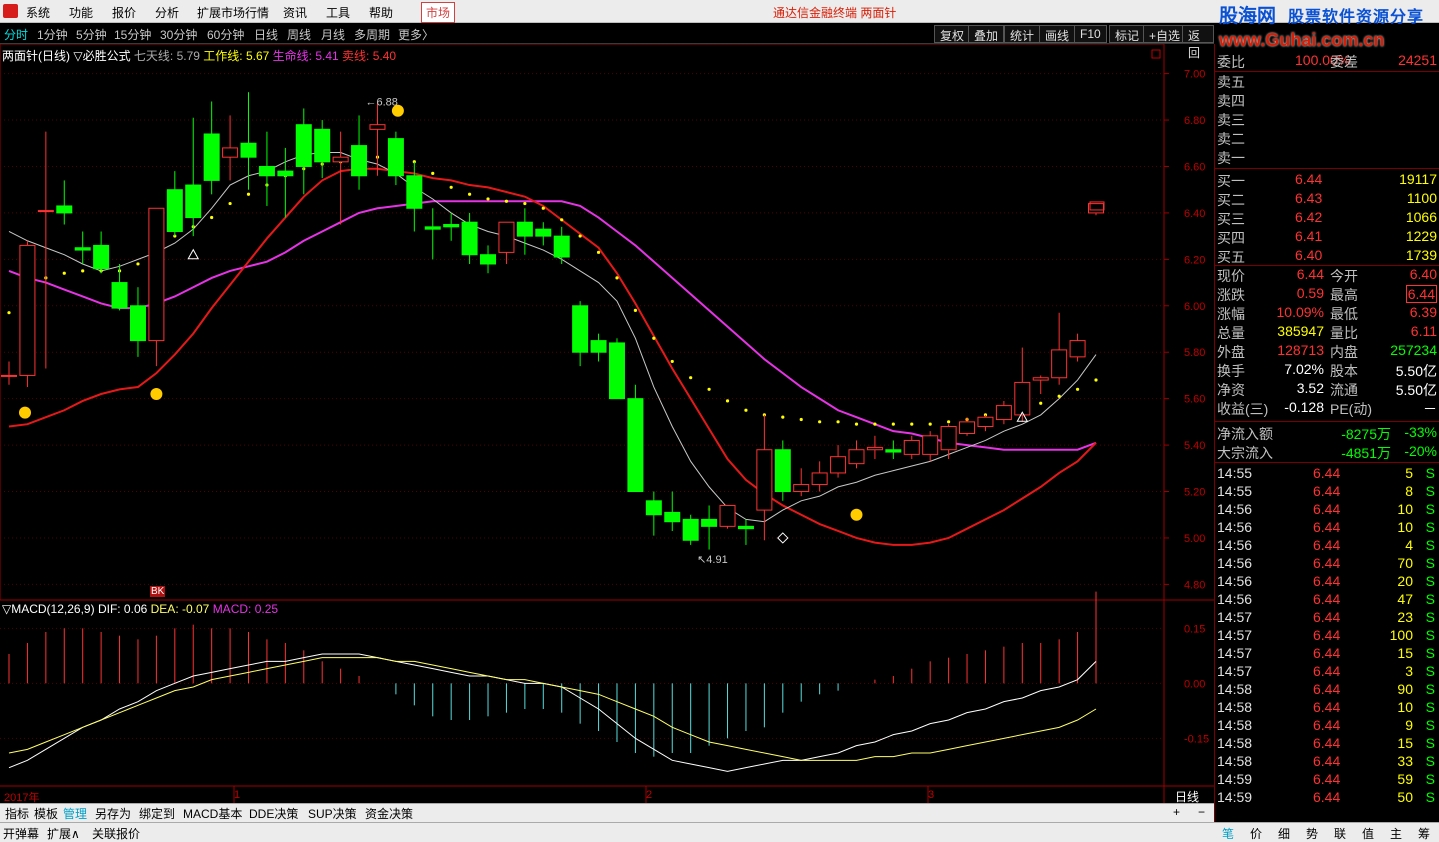 The height and width of the screenshot is (842, 1439). Describe the element at coordinates (225, 34) in the screenshot. I see `period-60min: 60分钟` at that location.